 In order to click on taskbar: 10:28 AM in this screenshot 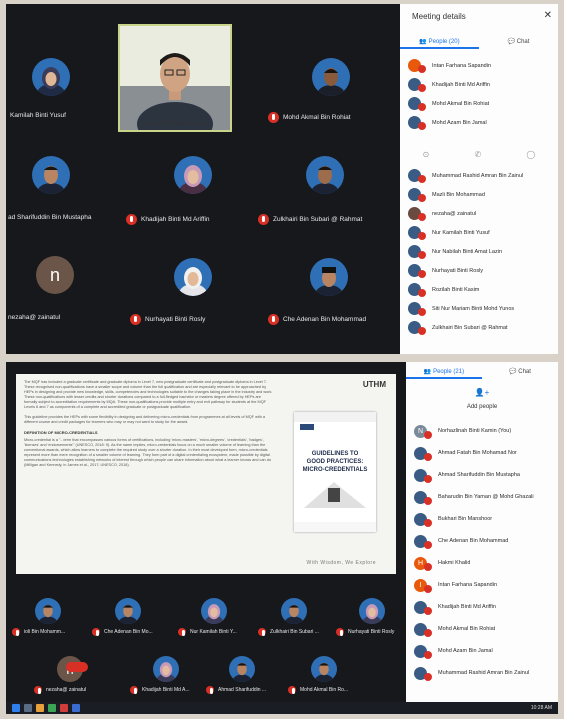, I will do `click(282, 708)`.